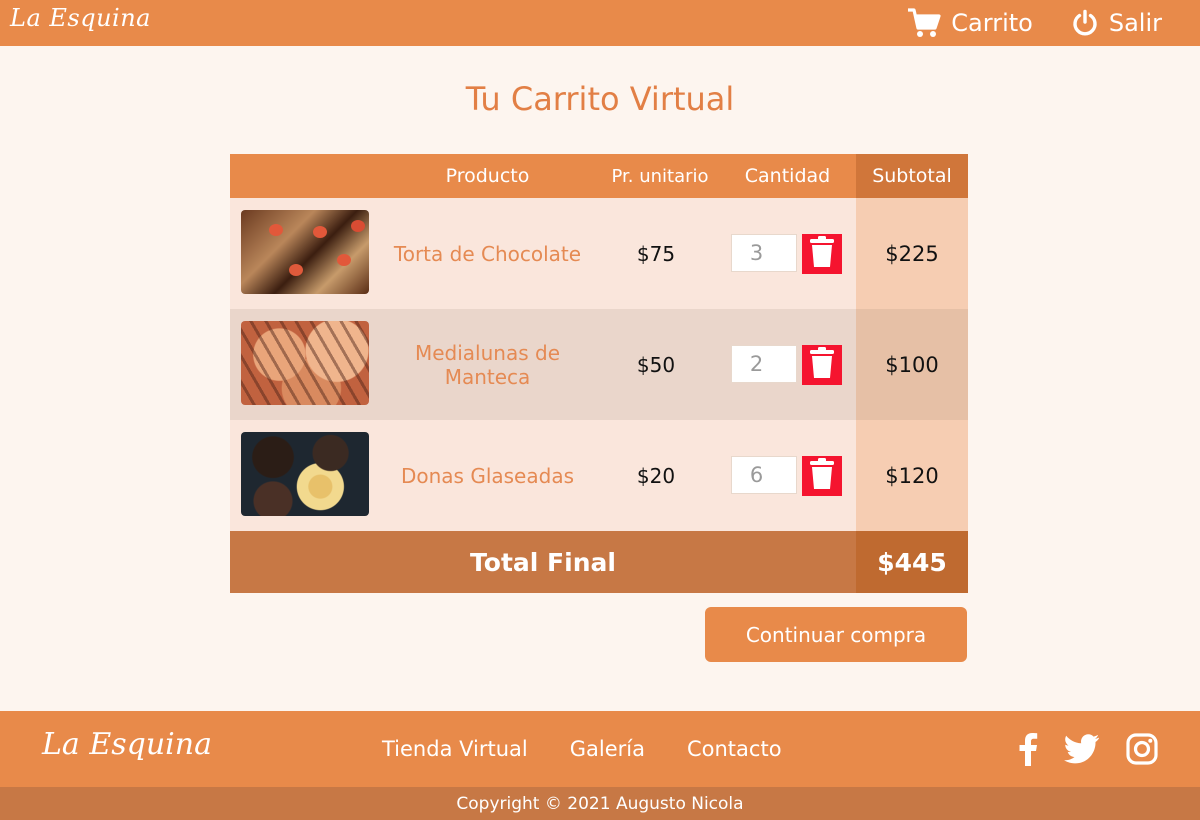 The width and height of the screenshot is (1200, 820). I want to click on footer-link-store: Tienda Virtual, so click(455, 749).